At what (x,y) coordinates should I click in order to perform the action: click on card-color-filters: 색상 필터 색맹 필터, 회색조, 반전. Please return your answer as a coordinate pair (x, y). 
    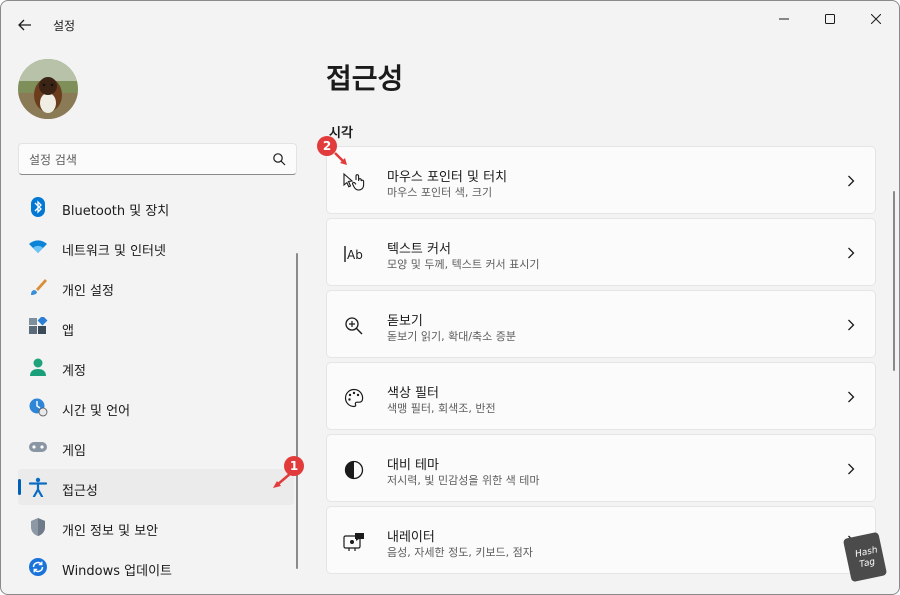
    Looking at the image, I should click on (601, 396).